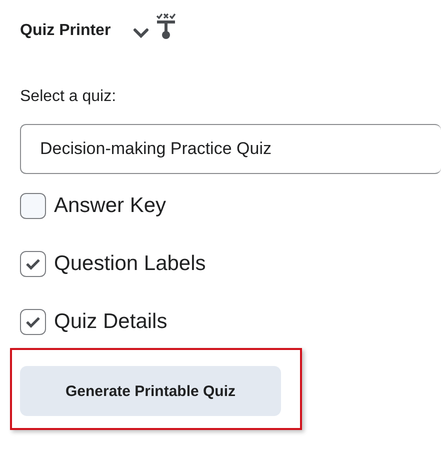 The height and width of the screenshot is (452, 441). Describe the element at coordinates (69, 97) in the screenshot. I see `field-label: Select a quiz:` at that location.